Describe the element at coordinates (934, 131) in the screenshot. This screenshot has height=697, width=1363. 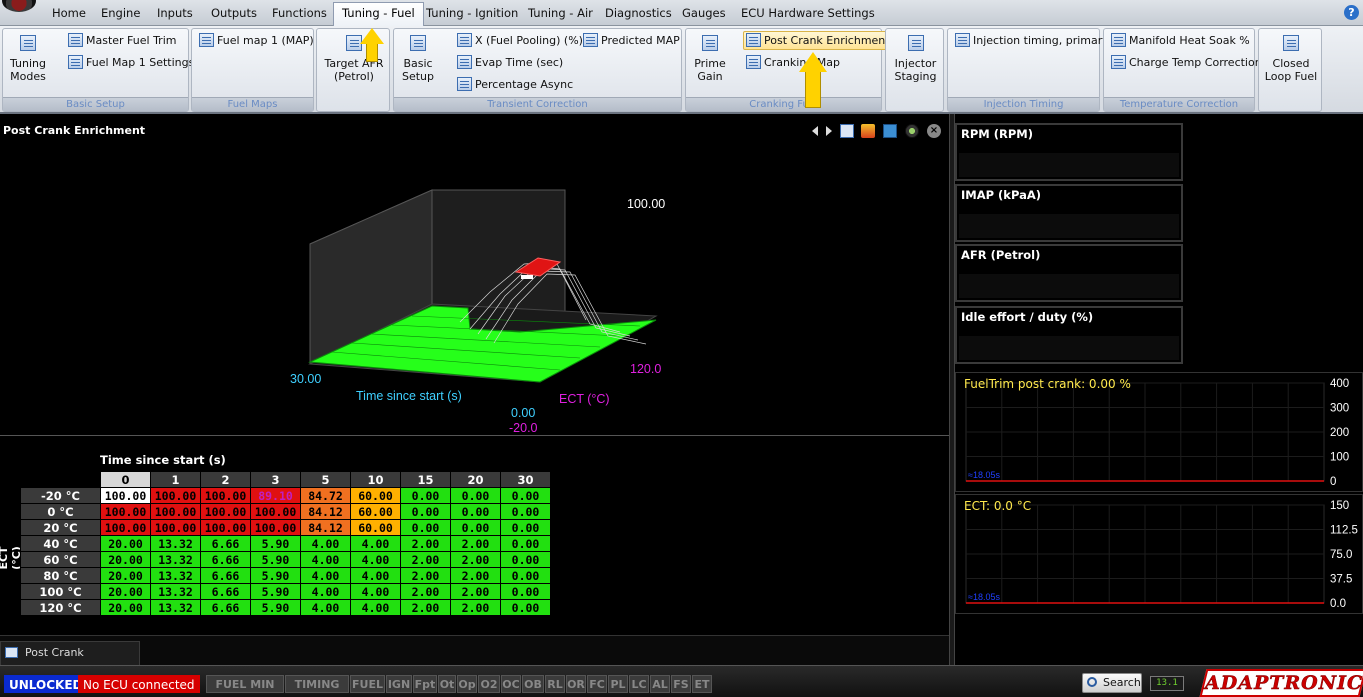
I see `close-icon: ×` at that location.